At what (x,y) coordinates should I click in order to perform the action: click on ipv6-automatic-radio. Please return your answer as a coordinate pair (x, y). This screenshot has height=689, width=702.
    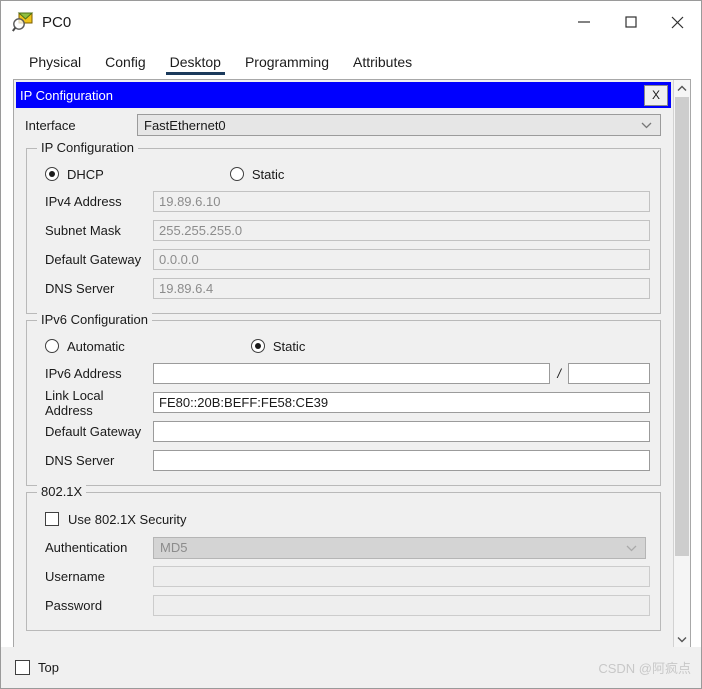
    Looking at the image, I should click on (52, 346).